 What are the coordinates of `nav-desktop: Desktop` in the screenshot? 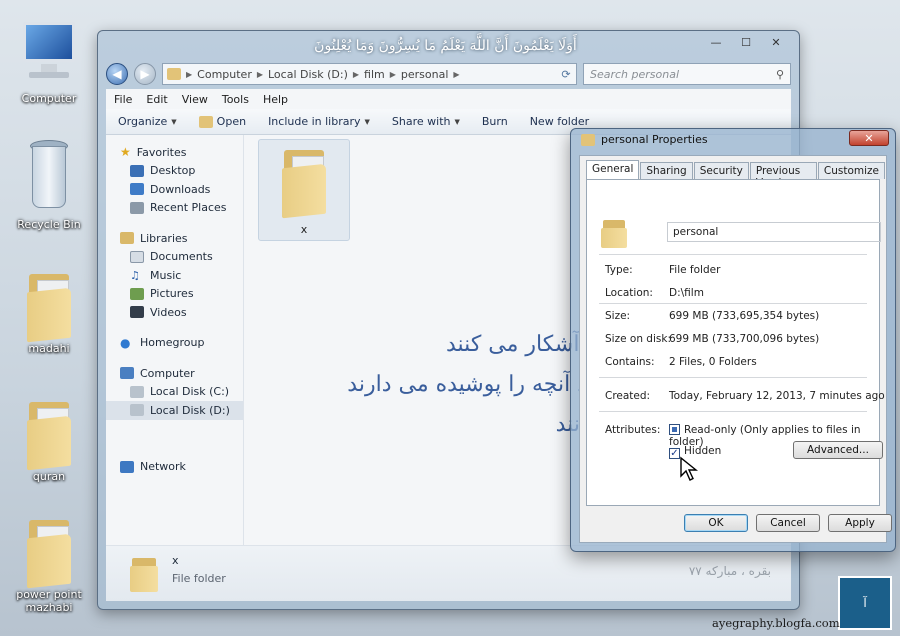 It's located at (174, 171).